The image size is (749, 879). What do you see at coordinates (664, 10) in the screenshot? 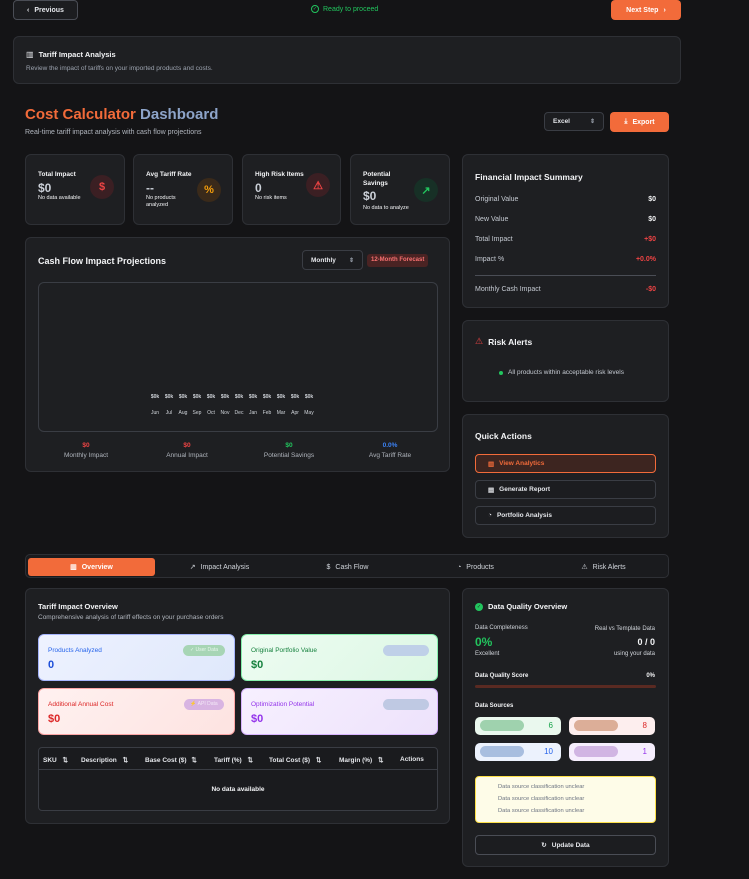
I see `chevron-right-icon: ›` at bounding box center [664, 10].